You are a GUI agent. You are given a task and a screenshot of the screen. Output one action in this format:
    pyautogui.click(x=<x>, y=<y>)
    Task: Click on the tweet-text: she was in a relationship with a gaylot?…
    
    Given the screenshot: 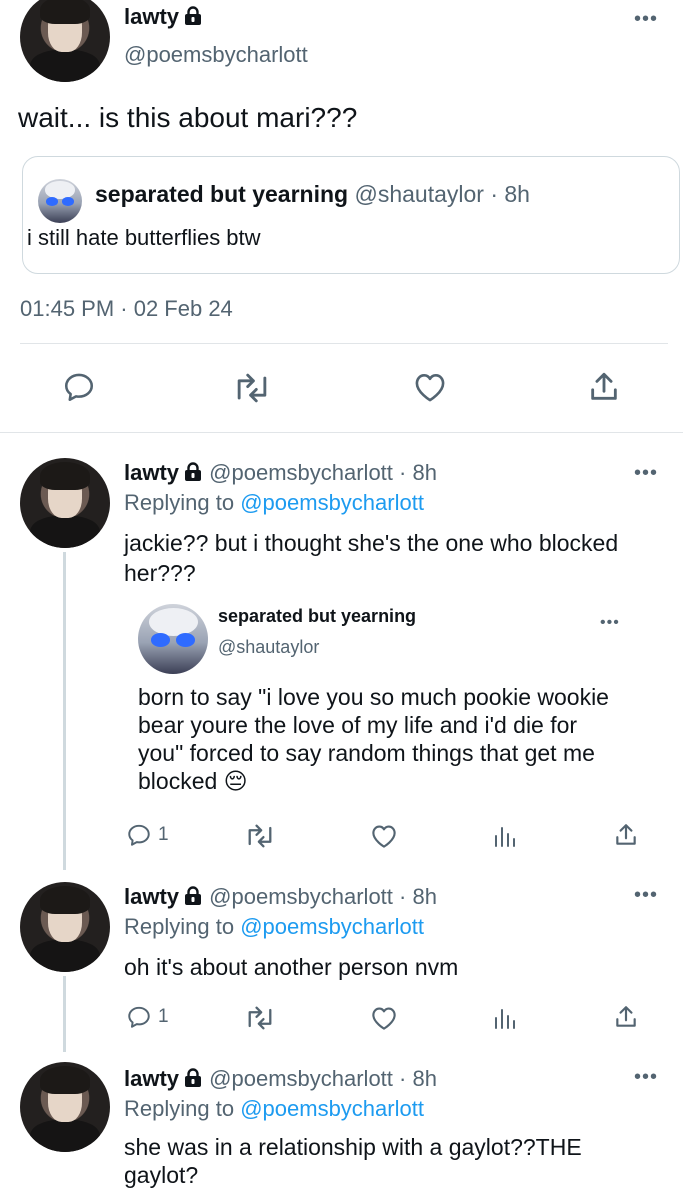 What is the action you would take?
    pyautogui.click(x=353, y=1147)
    